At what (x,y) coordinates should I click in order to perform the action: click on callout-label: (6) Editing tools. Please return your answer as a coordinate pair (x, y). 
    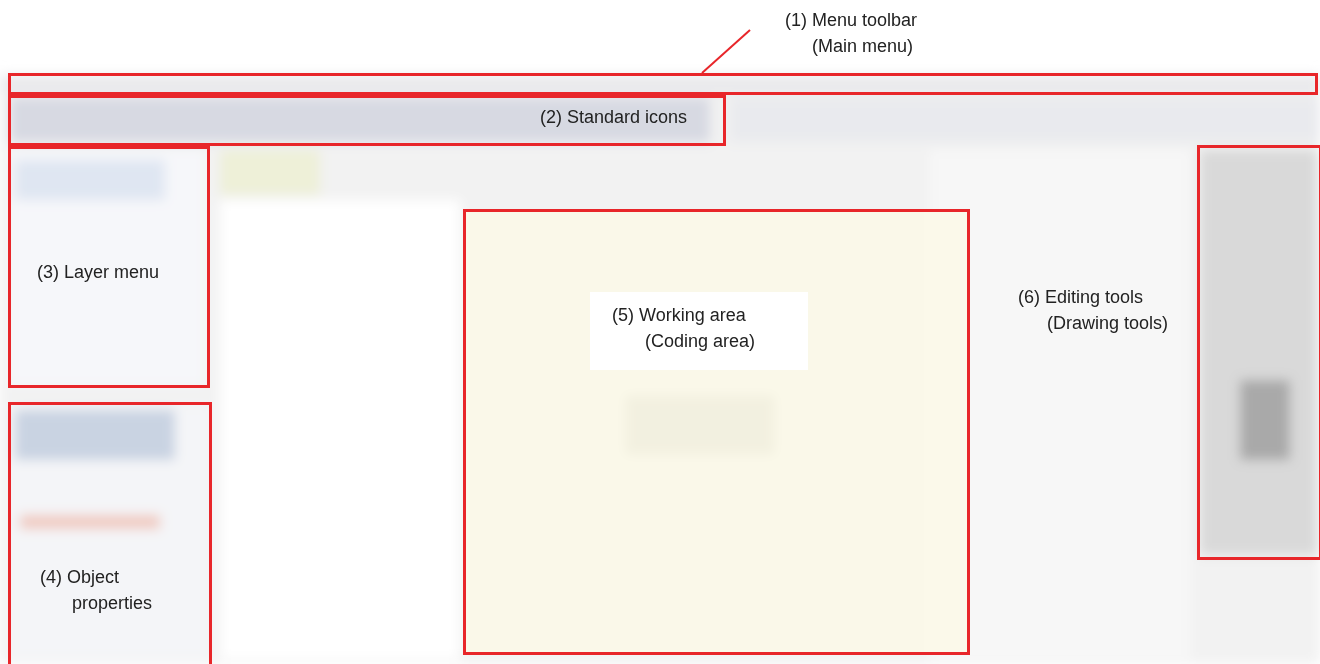
    Looking at the image, I should click on (1081, 297).